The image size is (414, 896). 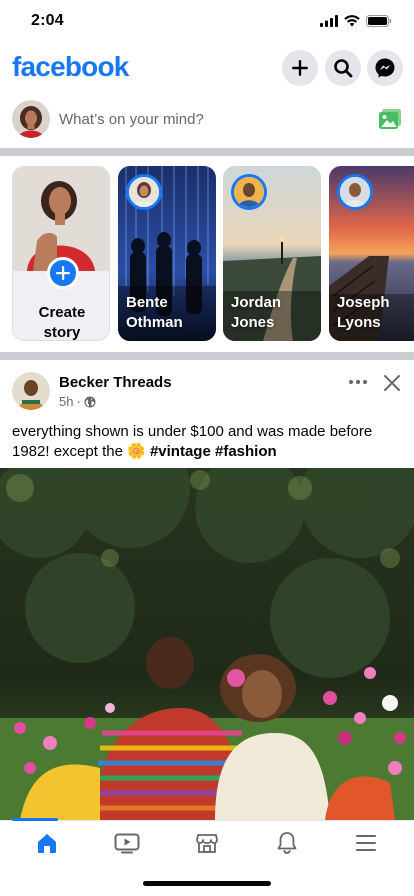 I want to click on facebook-logo: facebook, so click(x=70, y=67).